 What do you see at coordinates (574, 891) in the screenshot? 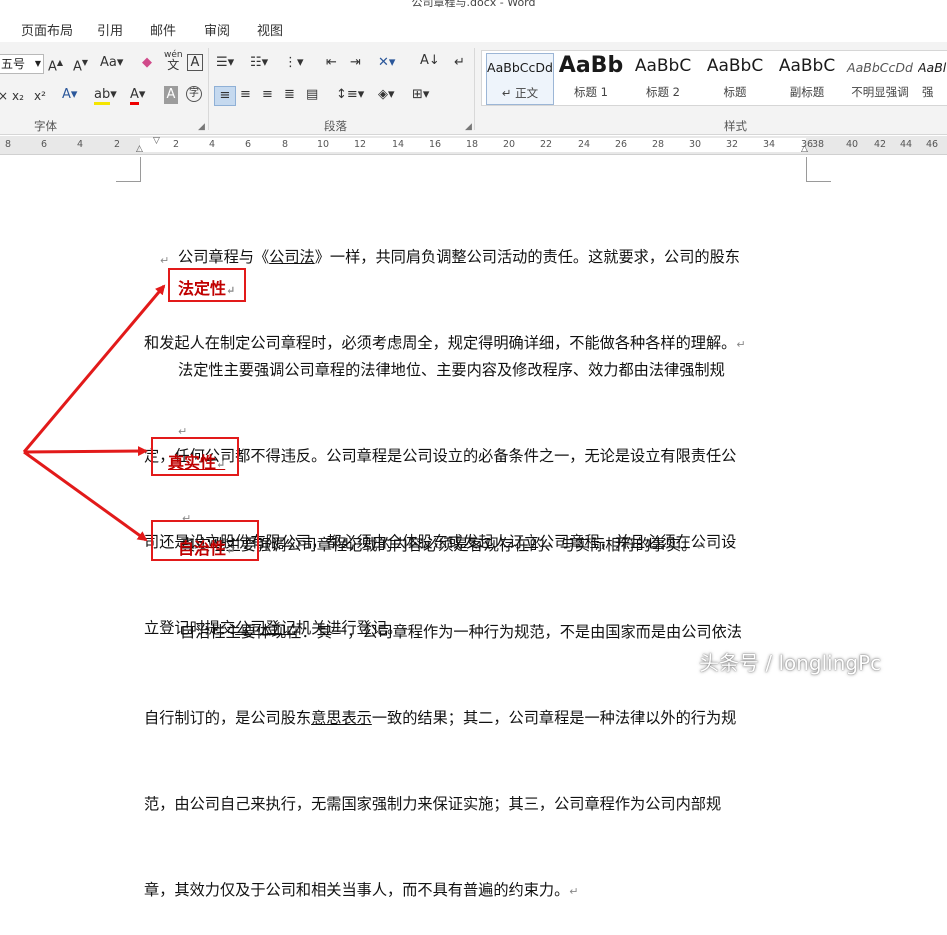
I see `paragraph-mark-icon: ↵` at bounding box center [574, 891].